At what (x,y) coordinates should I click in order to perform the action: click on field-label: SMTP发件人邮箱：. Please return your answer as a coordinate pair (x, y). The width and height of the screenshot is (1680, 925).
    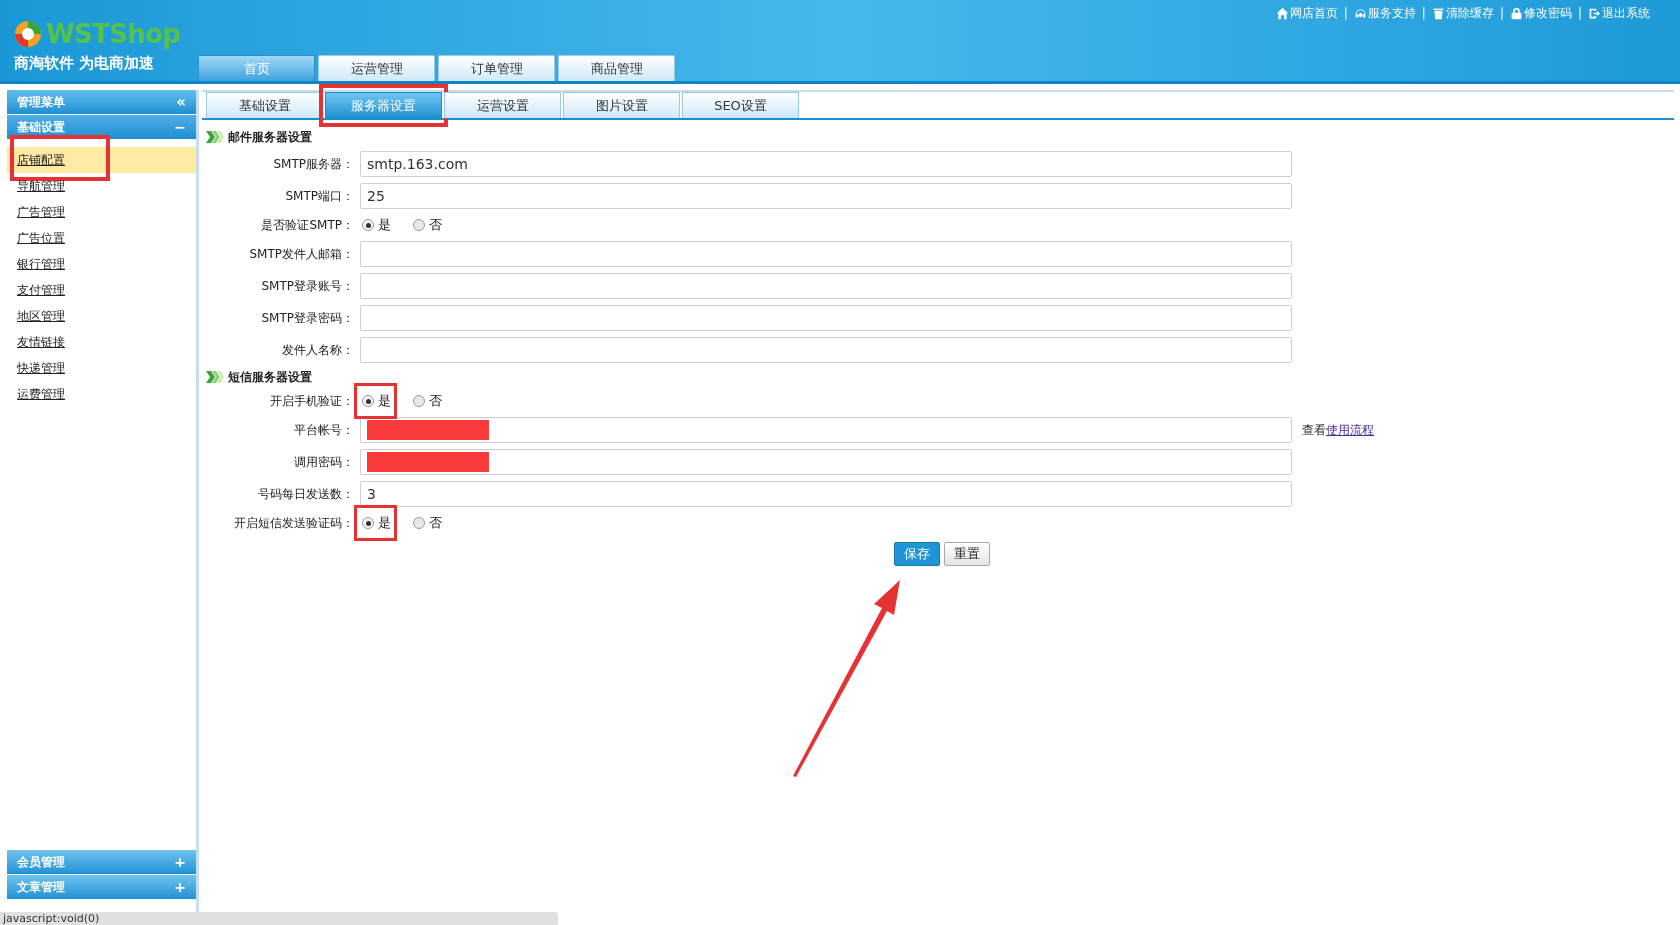
    Looking at the image, I should click on (301, 254).